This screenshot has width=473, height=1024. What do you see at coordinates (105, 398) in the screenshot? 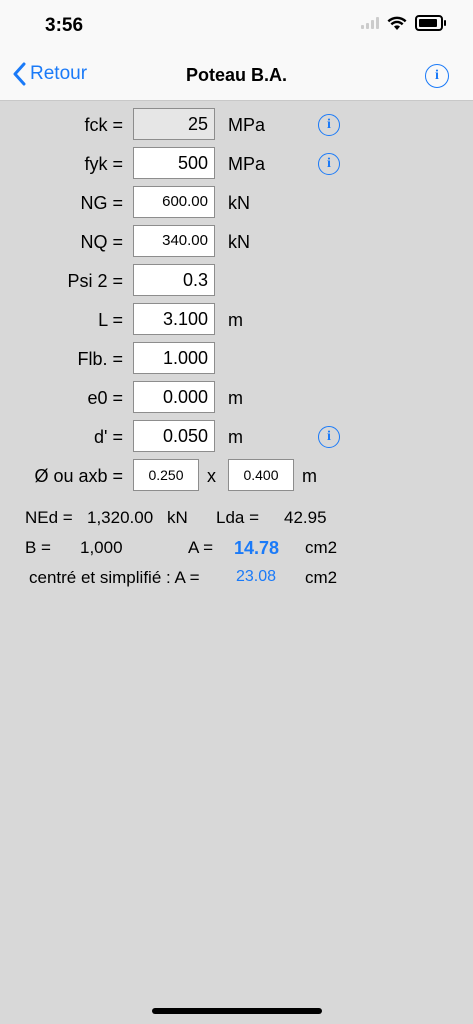
I see `e0-label: e0 =` at bounding box center [105, 398].